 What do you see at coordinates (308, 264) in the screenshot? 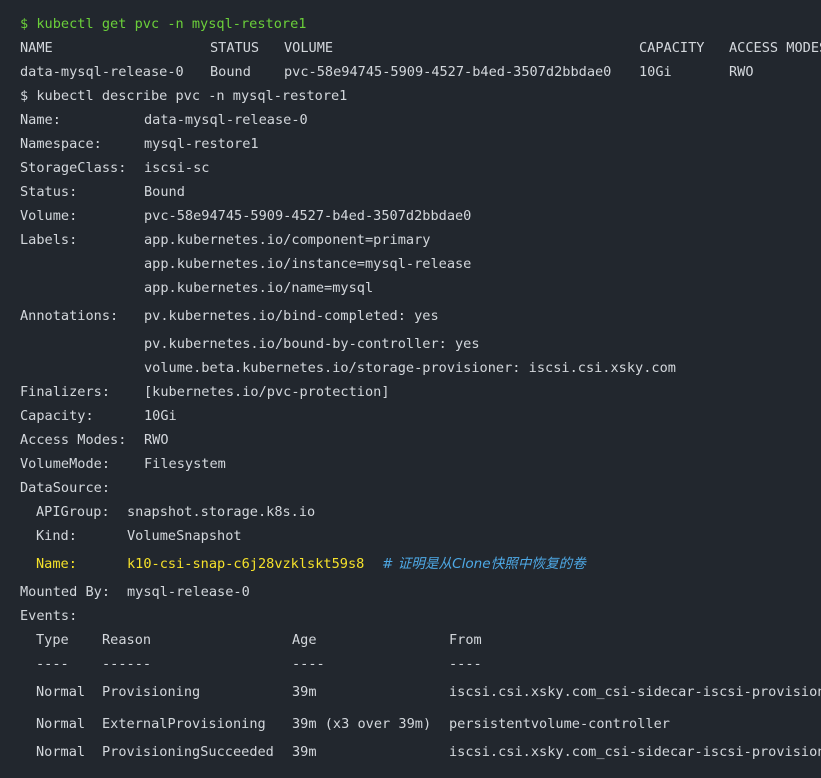
I see `label-item: app.kubernetes.io/instance=mysql-release` at bounding box center [308, 264].